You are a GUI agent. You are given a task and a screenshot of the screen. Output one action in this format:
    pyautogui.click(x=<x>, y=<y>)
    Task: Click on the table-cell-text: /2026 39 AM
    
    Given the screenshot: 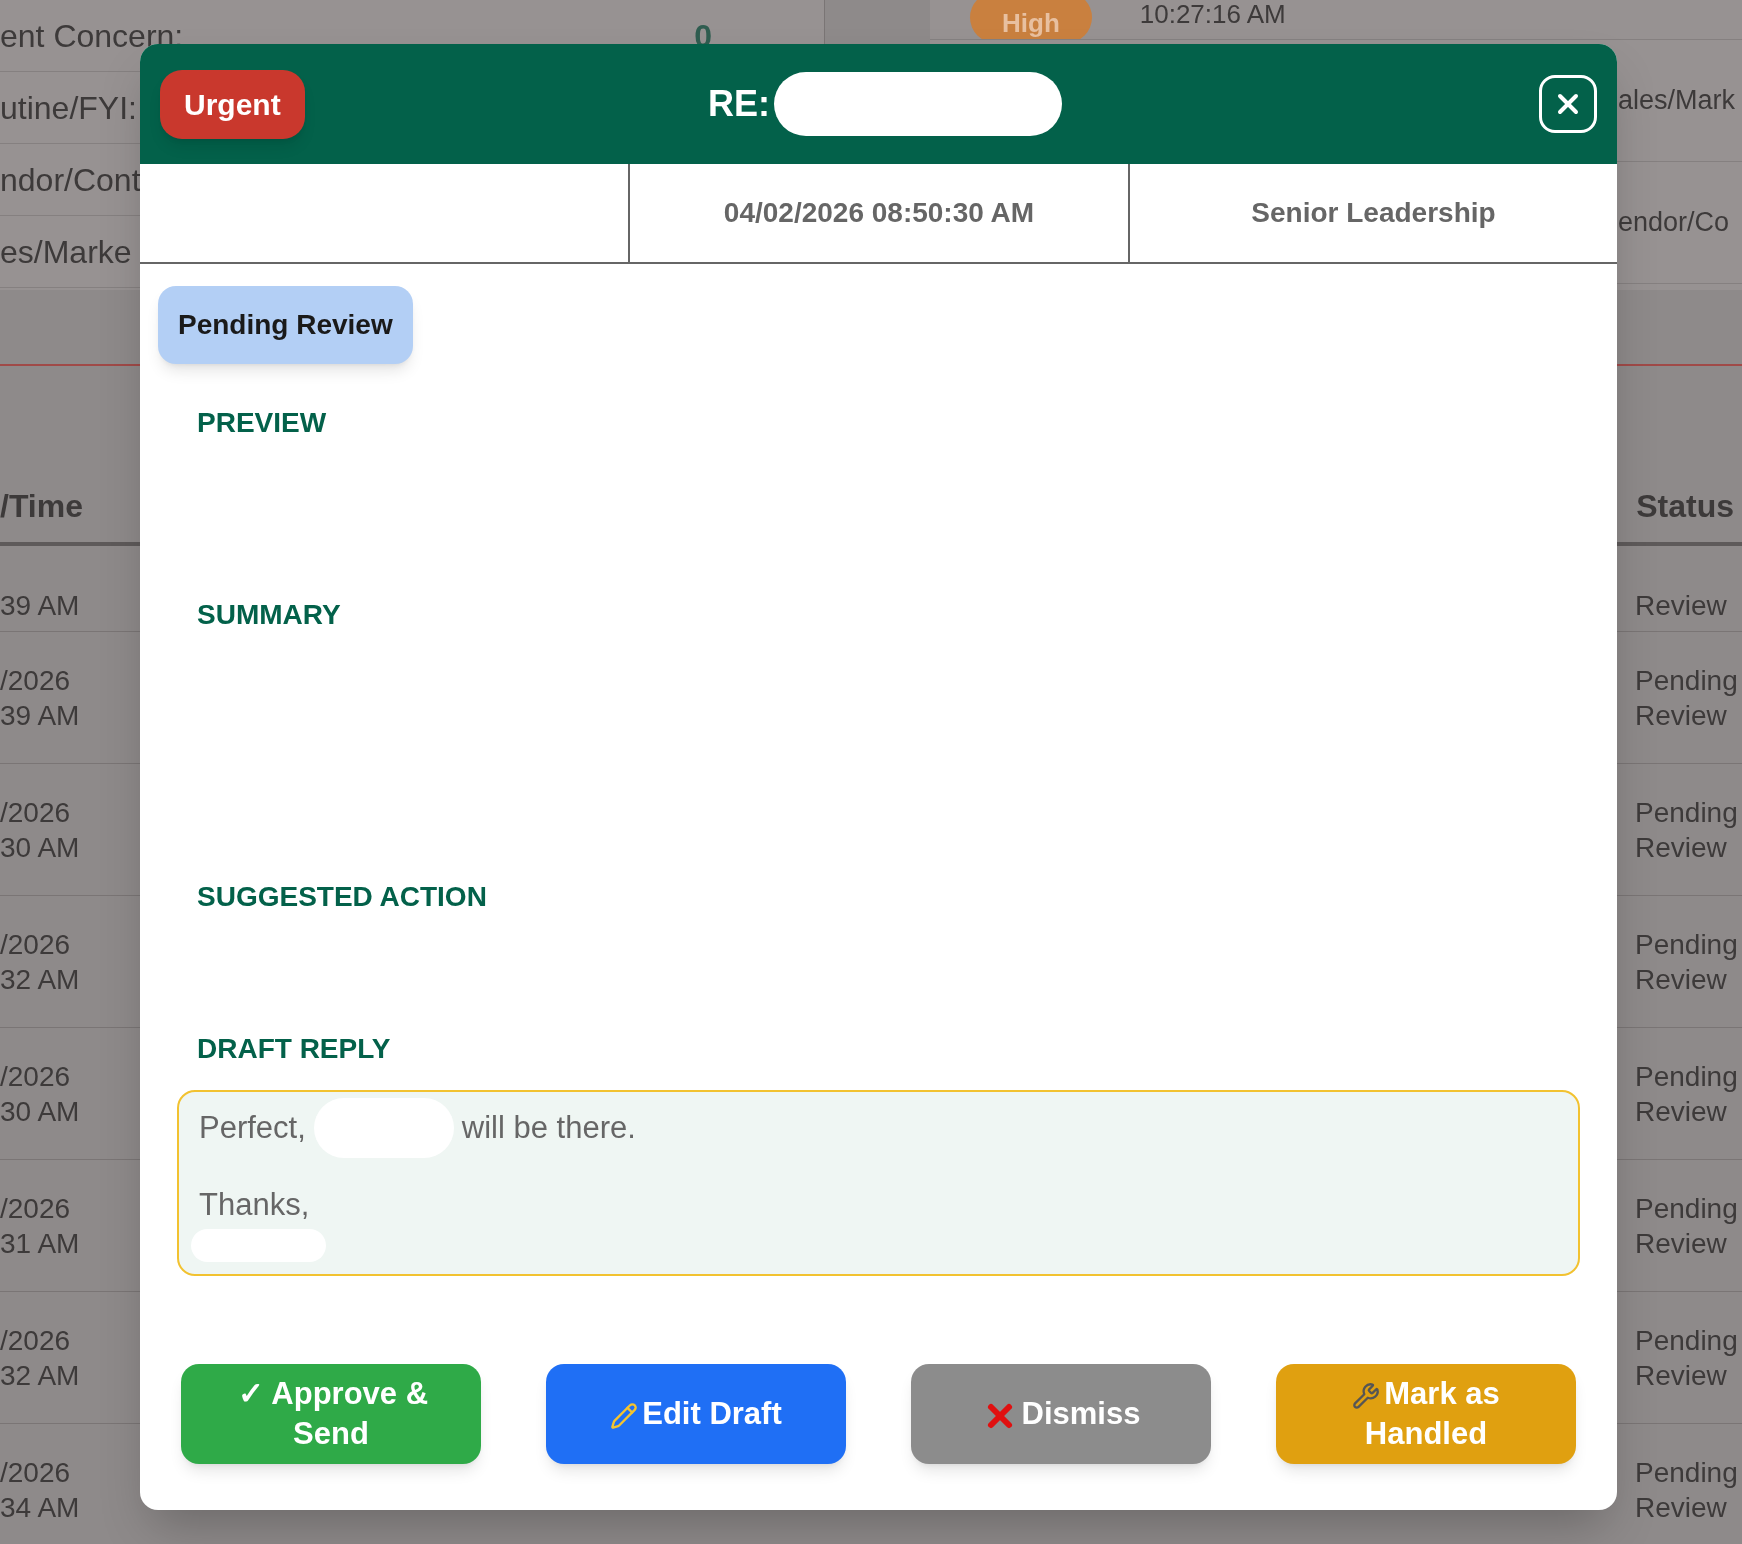 What is the action you would take?
    pyautogui.click(x=40, y=698)
    